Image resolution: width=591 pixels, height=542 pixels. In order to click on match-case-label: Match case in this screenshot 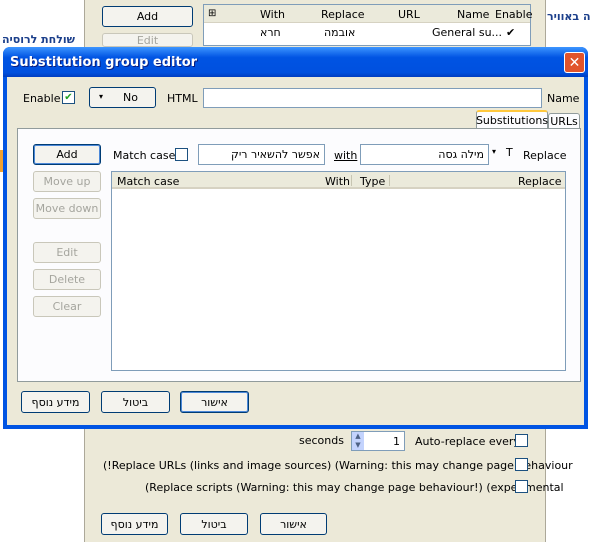, I will do `click(144, 155)`.